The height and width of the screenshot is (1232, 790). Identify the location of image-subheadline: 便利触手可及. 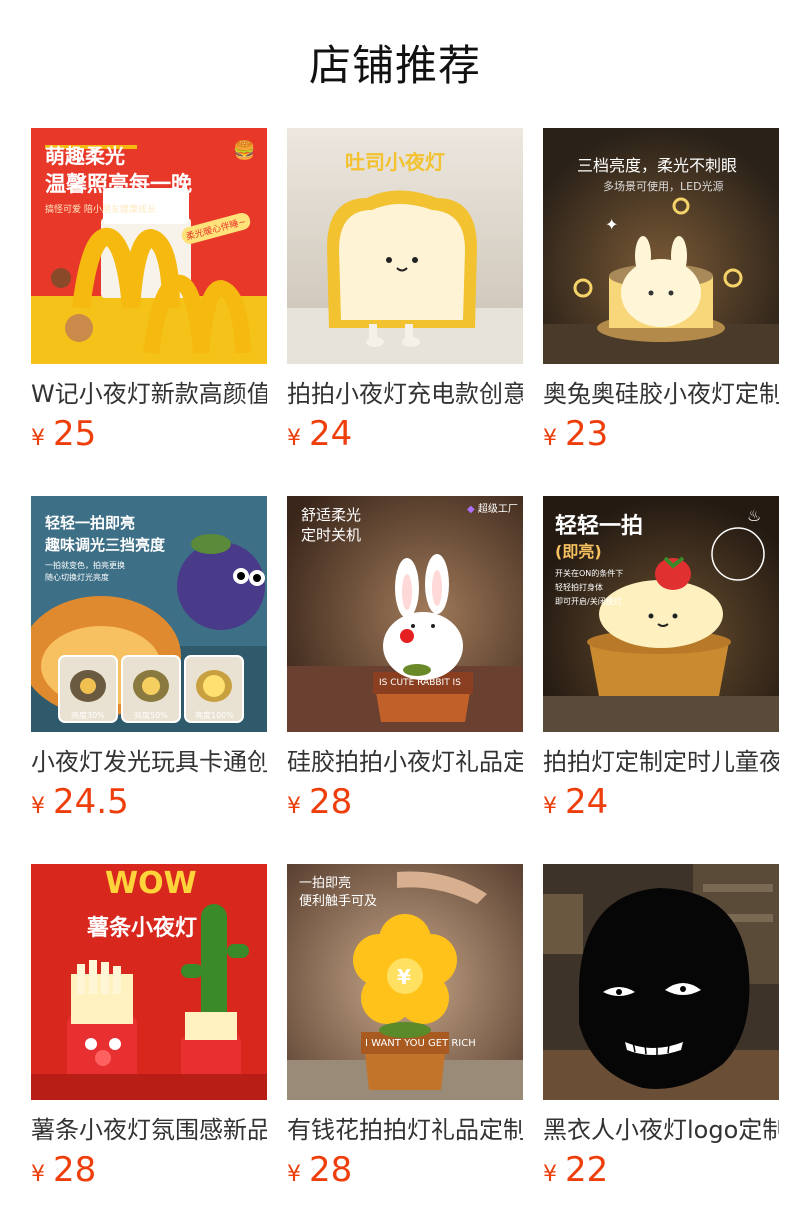
(338, 901).